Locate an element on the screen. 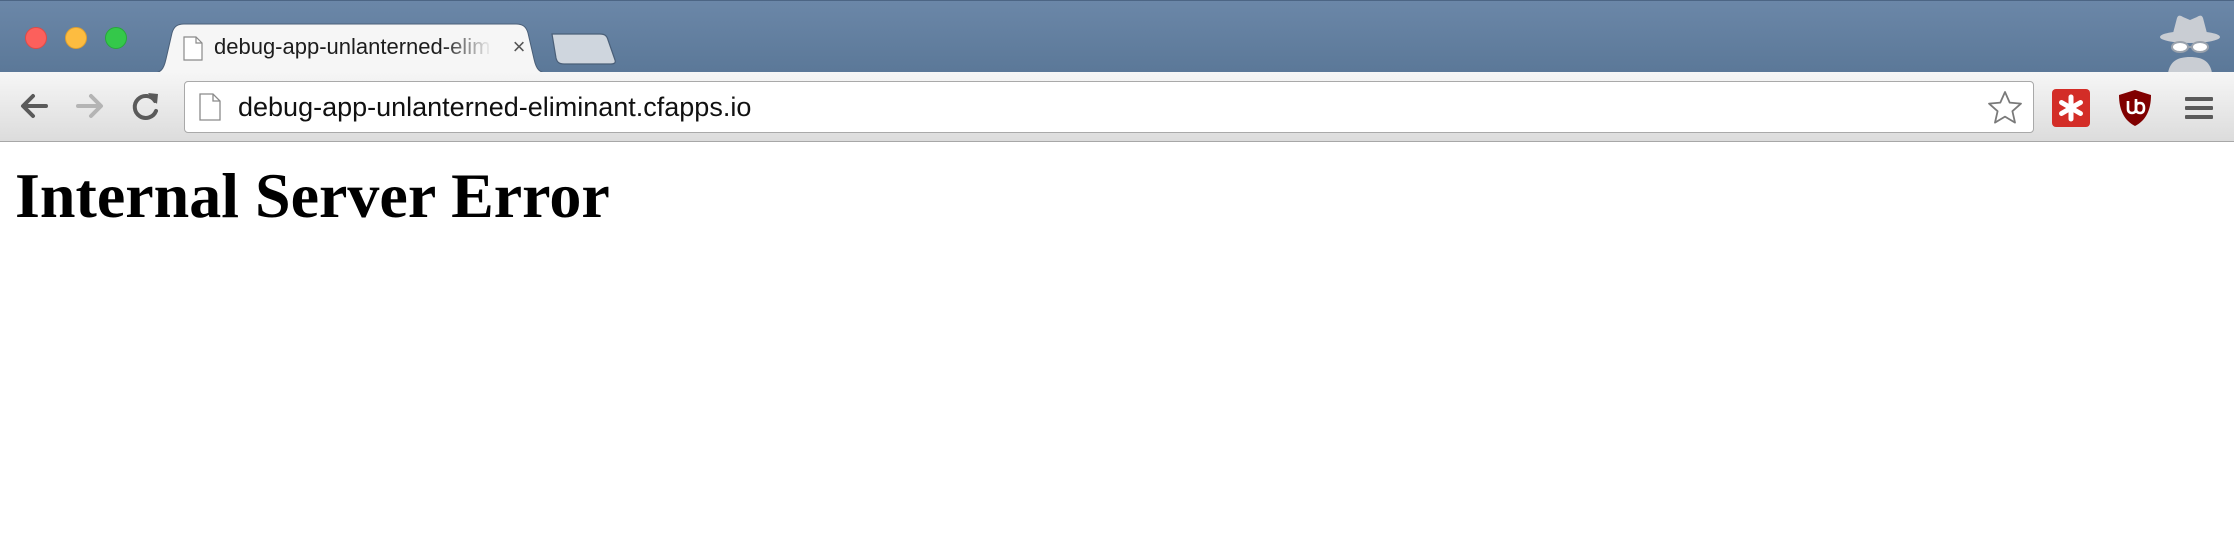 The image size is (2234, 544). back-button is located at coordinates (34, 106).